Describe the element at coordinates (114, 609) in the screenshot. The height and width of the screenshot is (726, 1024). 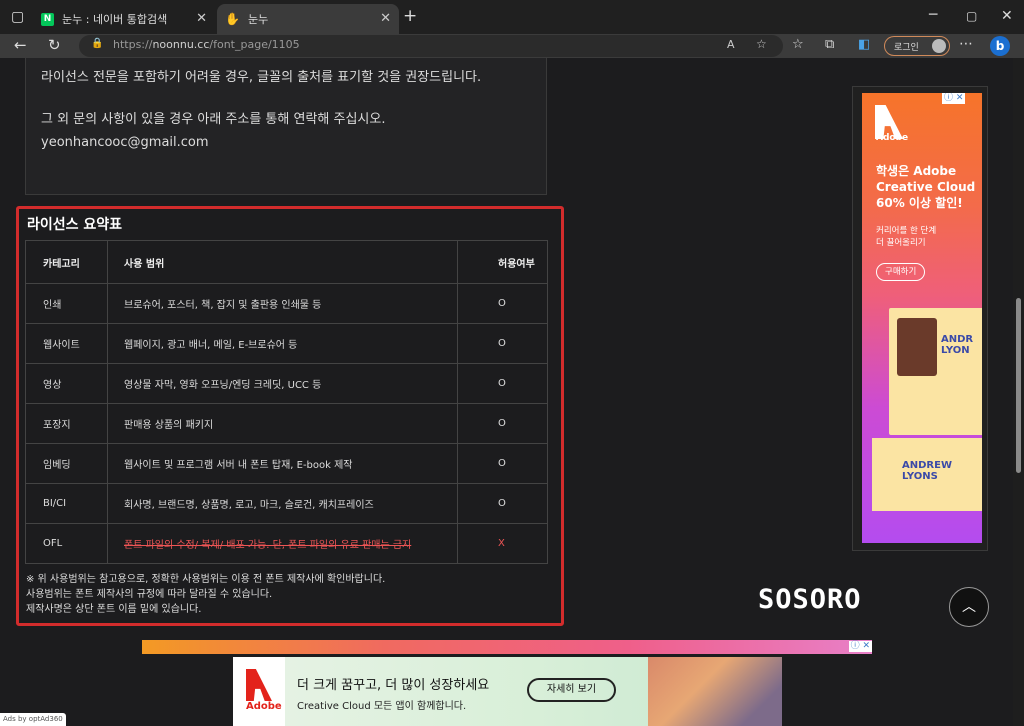
I see `note-line: 제작사명은 상단 폰트 이름 밑에 있습니다.` at that location.